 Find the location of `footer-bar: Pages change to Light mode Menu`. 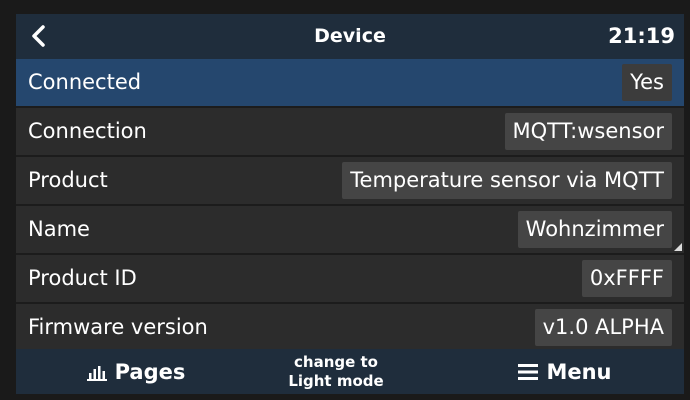

footer-bar: Pages change to Light mode Menu is located at coordinates (350, 371).